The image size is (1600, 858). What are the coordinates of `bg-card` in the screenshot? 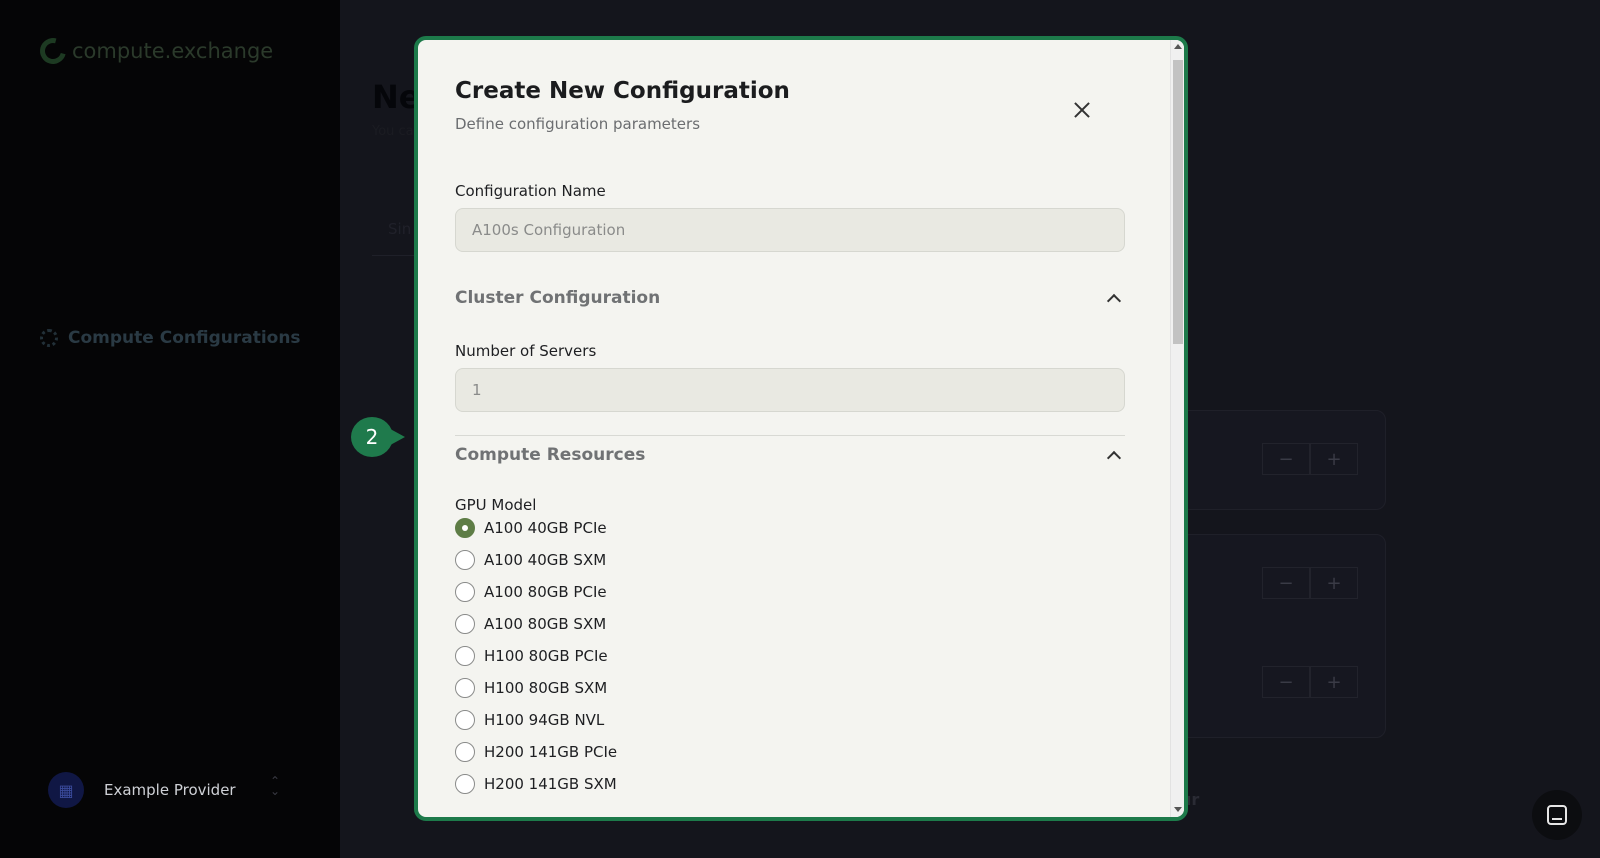 It's located at (1283, 636).